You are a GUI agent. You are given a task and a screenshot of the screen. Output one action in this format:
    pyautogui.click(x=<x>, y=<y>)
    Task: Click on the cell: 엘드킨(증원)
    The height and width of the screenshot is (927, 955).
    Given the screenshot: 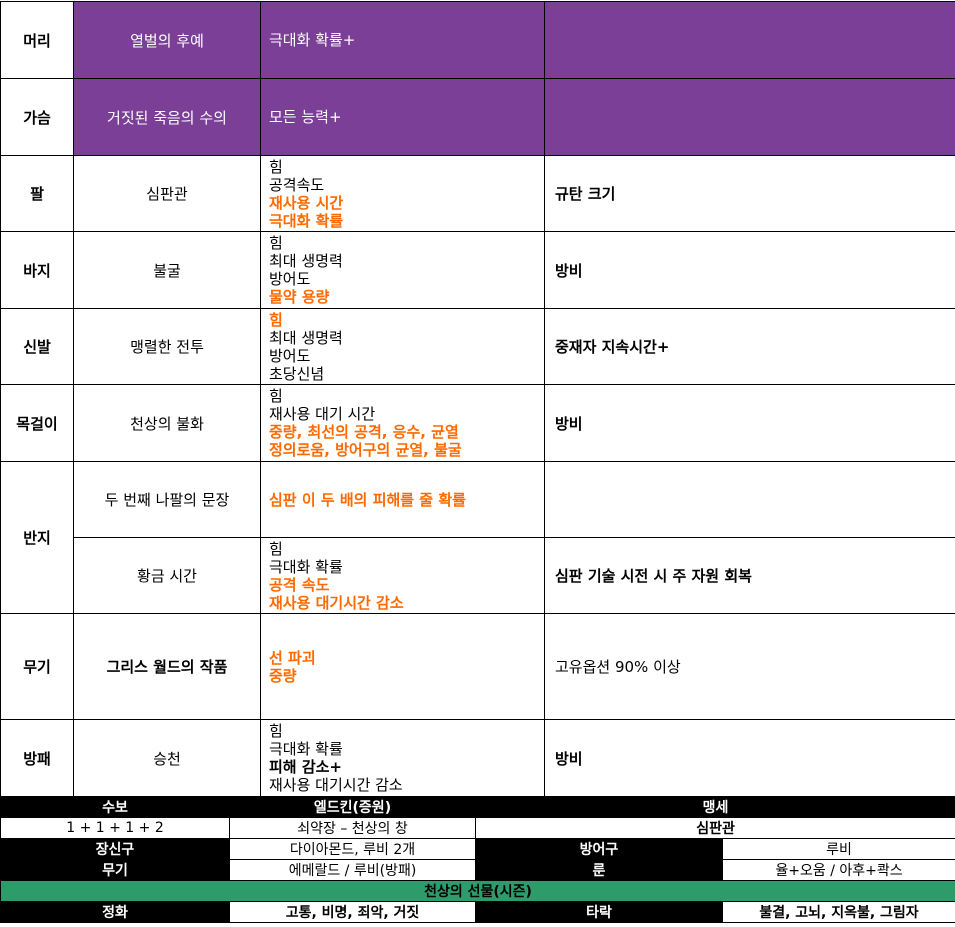 What is the action you would take?
    pyautogui.click(x=352, y=807)
    